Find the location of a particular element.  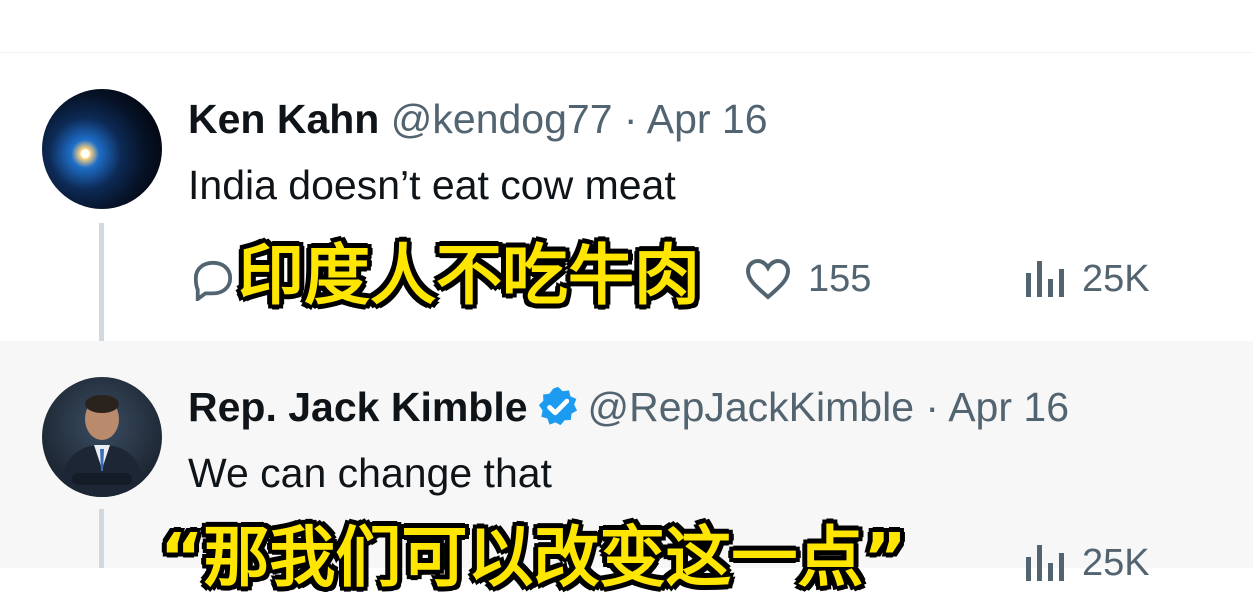

tweet-text: We can change that is located at coordinates (370, 473).